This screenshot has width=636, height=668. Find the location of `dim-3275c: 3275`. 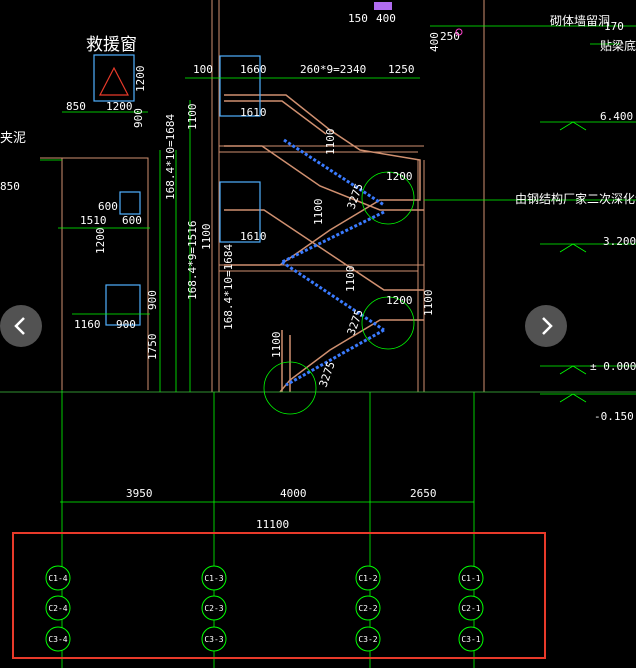

dim-3275c: 3275 is located at coordinates (327, 374).